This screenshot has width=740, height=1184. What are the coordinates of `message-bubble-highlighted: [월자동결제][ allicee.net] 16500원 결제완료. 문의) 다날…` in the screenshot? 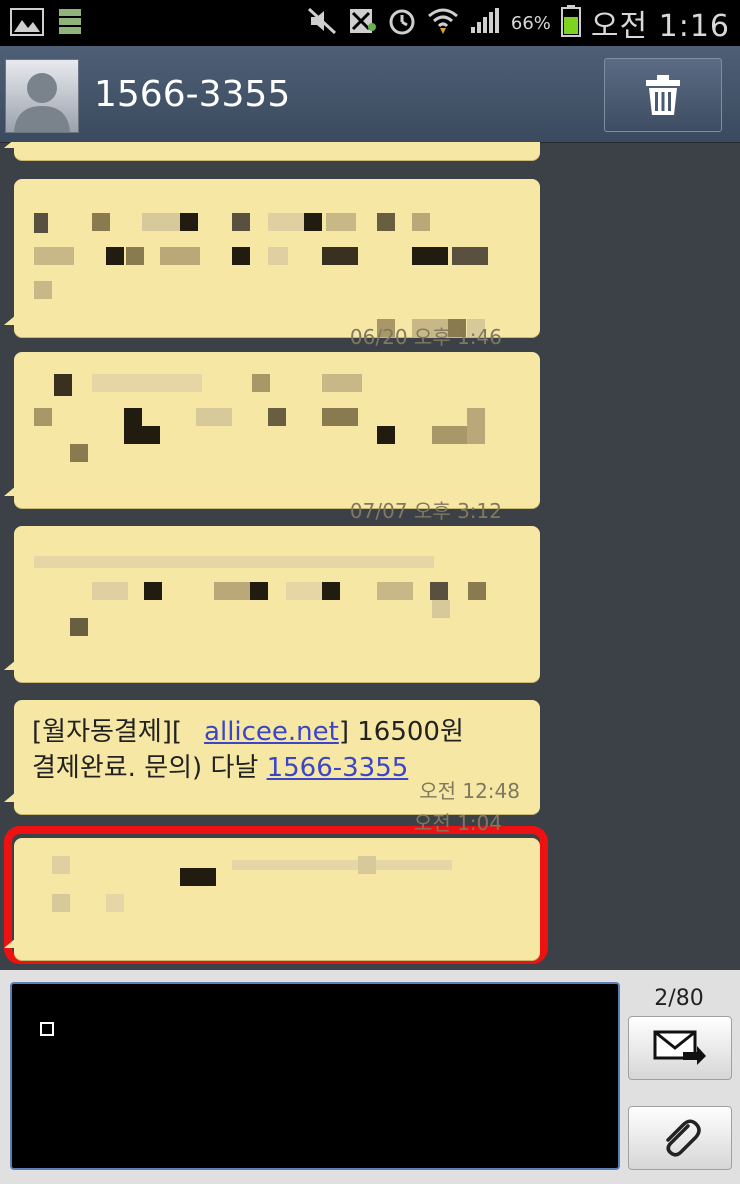 It's located at (272, 757).